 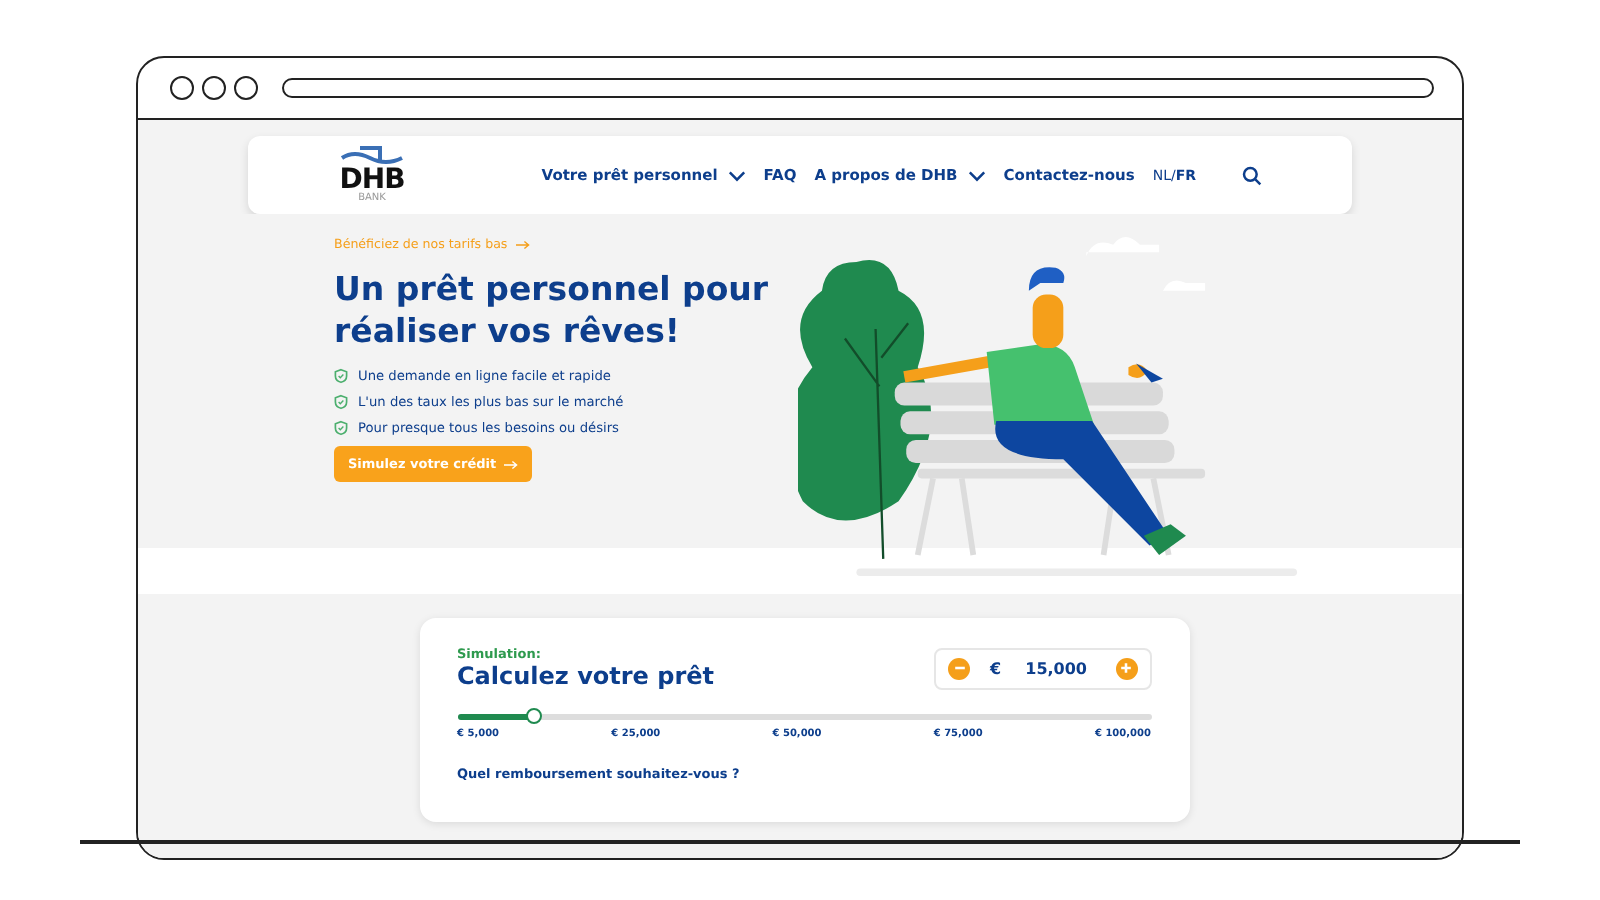 I want to click on slider-thumb, so click(x=533, y=716).